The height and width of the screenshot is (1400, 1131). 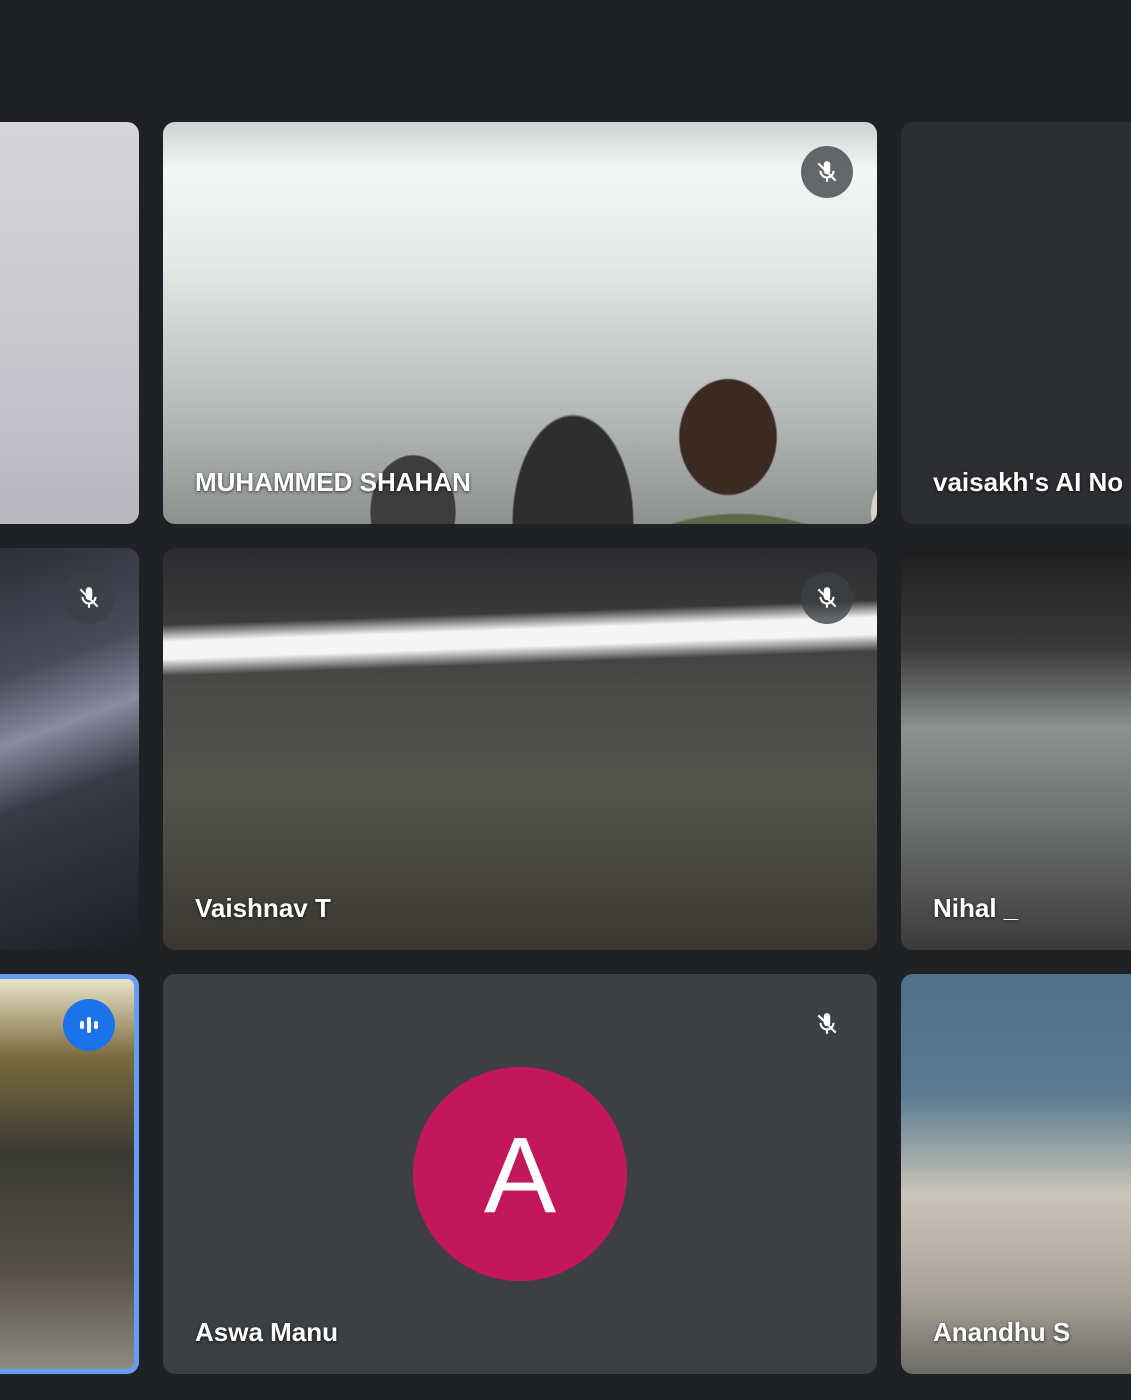 I want to click on audio-level-icon, so click(x=89, y=1025).